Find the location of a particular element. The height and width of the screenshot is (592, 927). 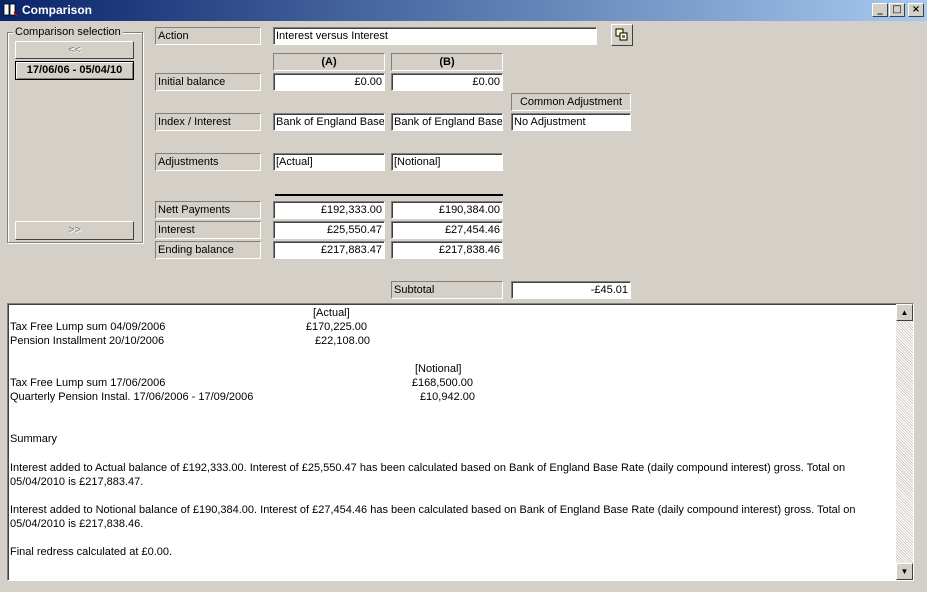

maximize-button: □ is located at coordinates (897, 10).